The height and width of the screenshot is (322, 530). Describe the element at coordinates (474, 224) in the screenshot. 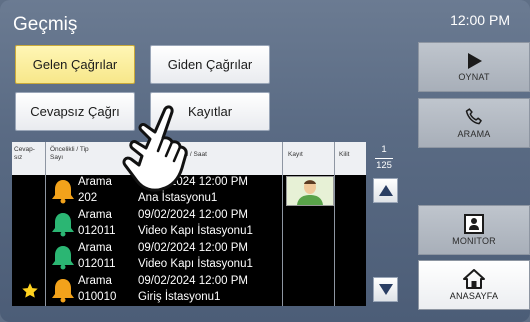

I see `monitor-icon` at that location.